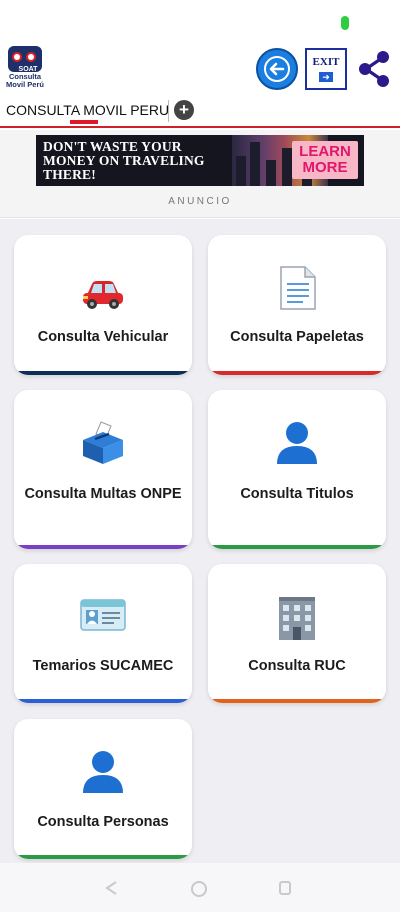  I want to click on card-title: Consulta Vehicular, so click(103, 337).